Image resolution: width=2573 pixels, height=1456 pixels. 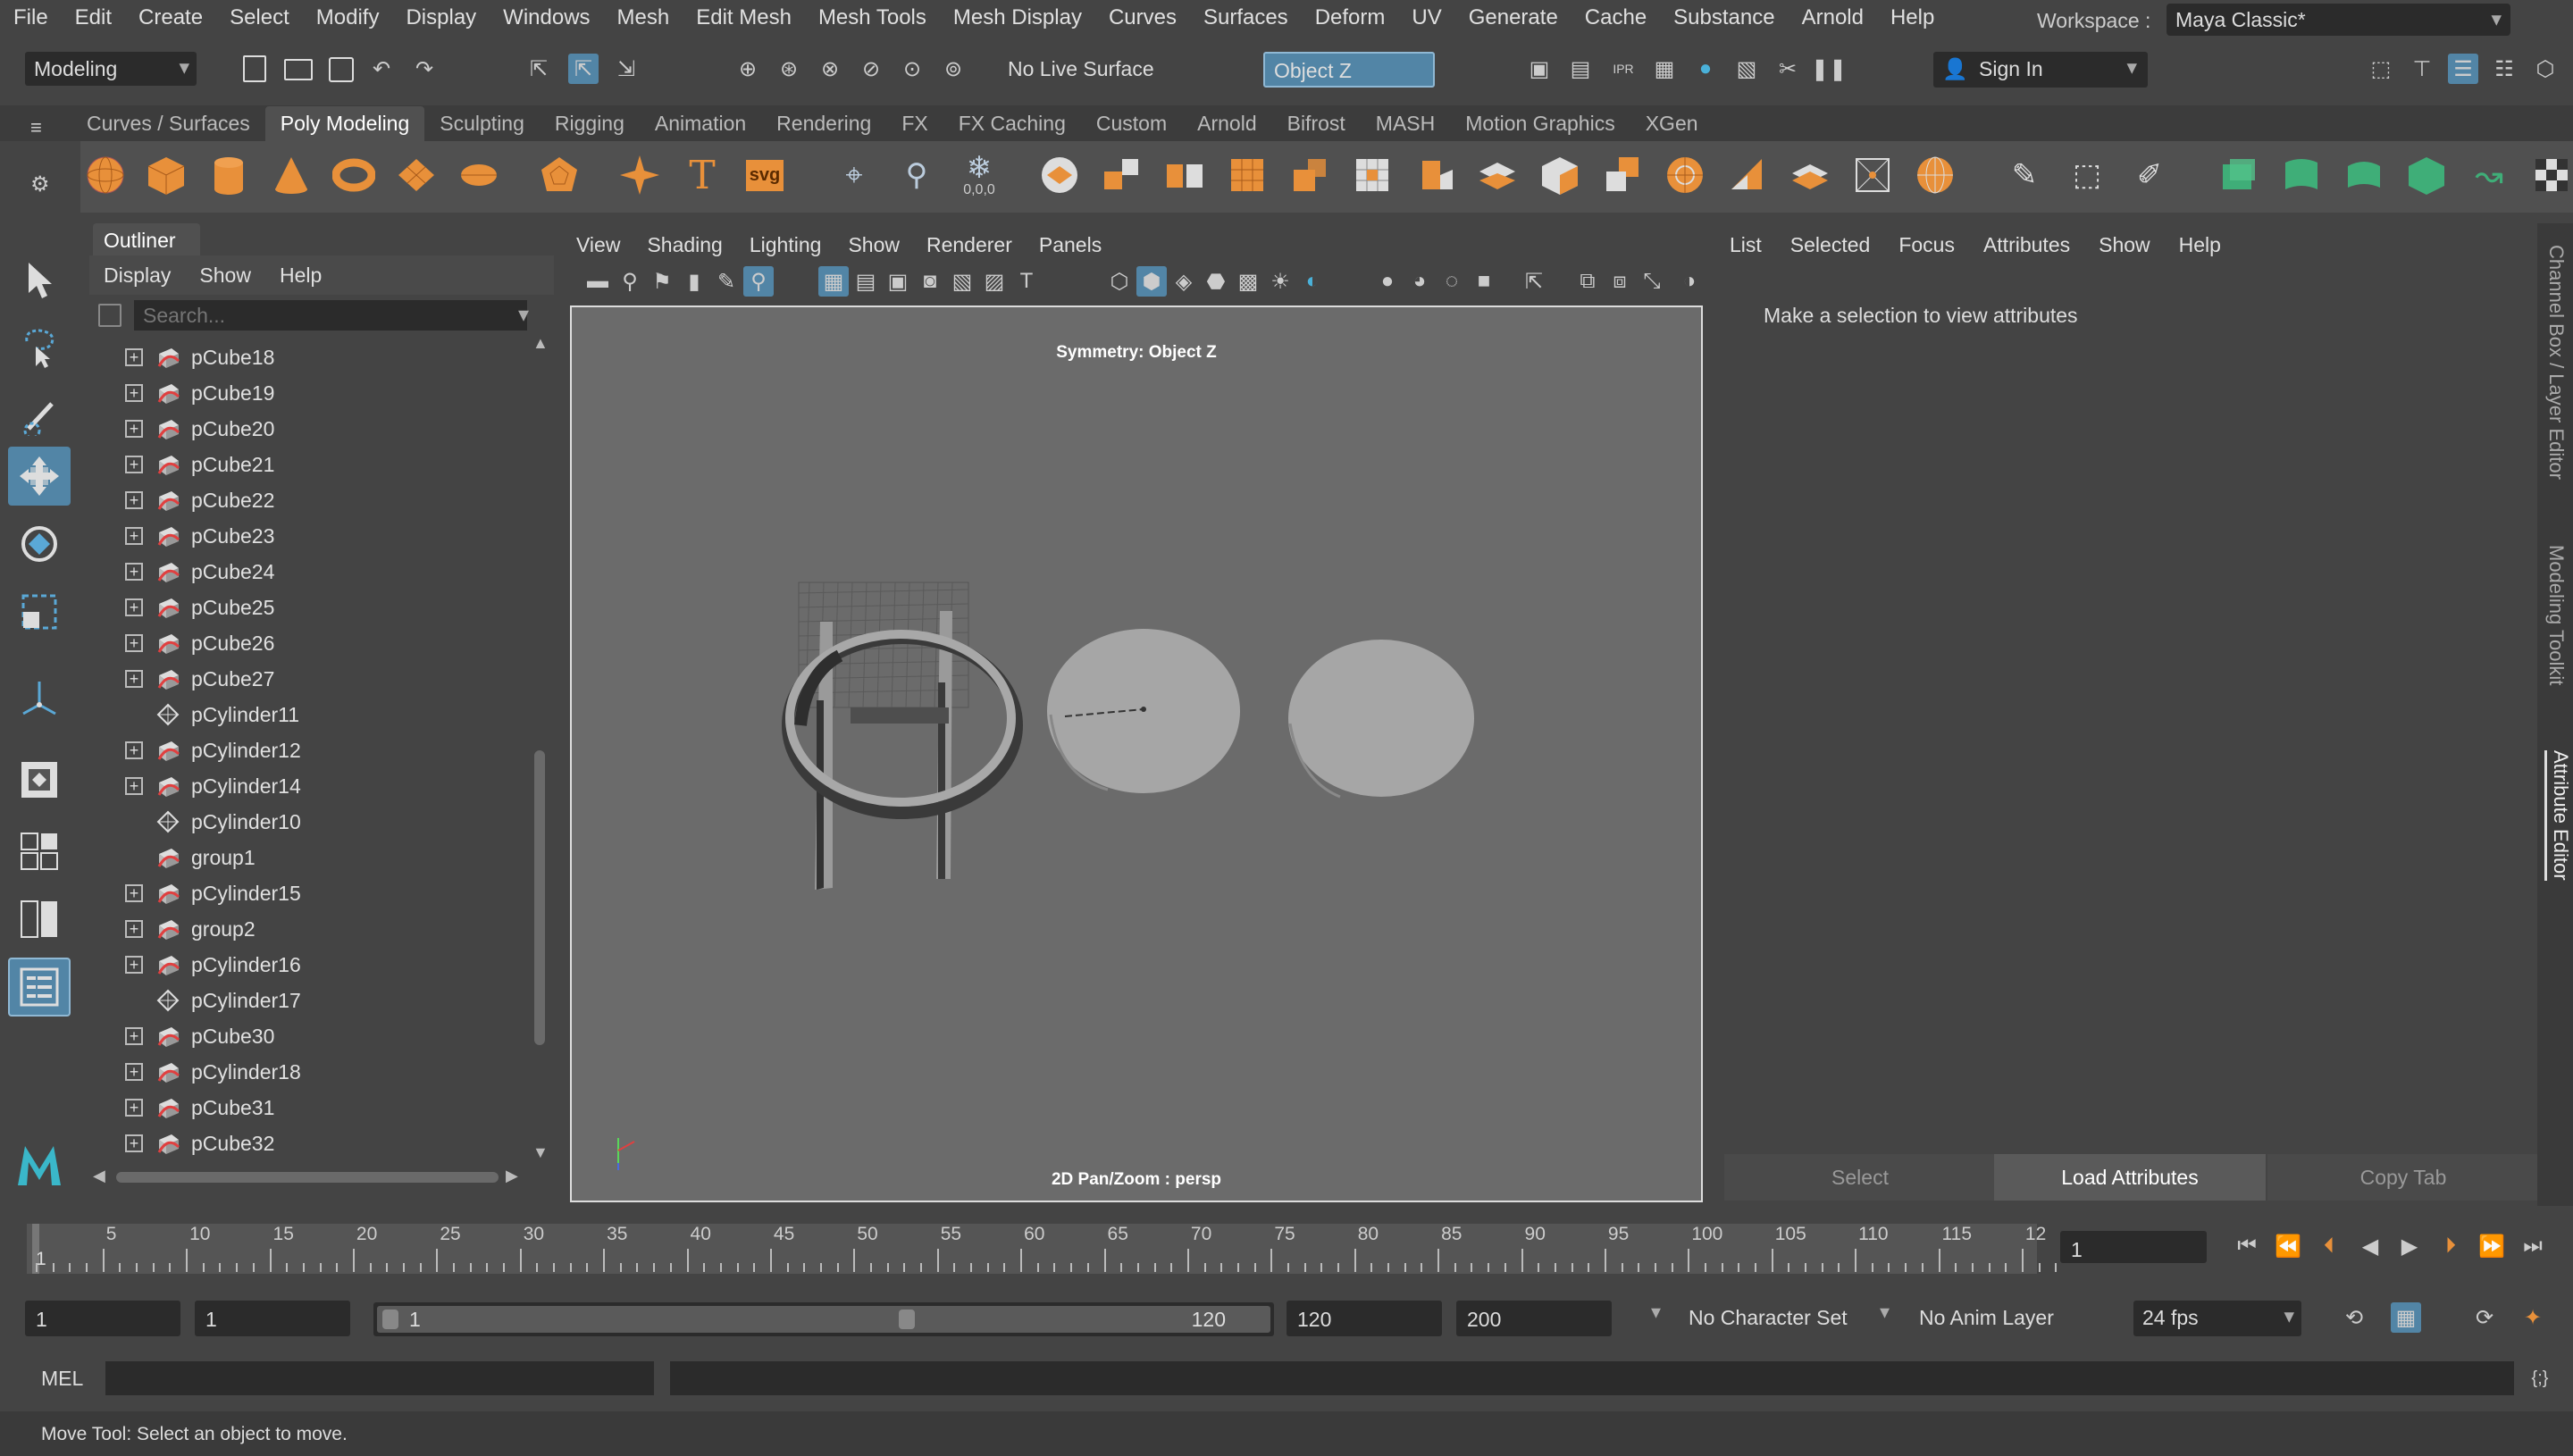 What do you see at coordinates (39, 347) in the screenshot?
I see `lasso-tool-icon` at bounding box center [39, 347].